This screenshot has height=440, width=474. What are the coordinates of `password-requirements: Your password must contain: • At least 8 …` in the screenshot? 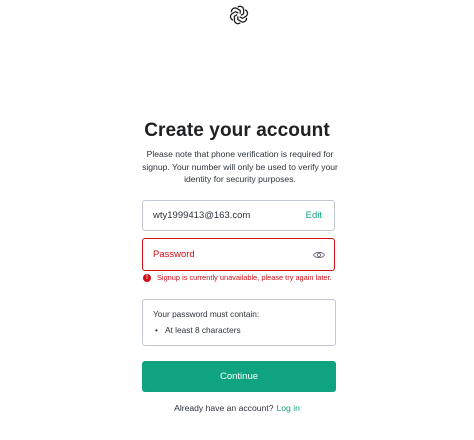 It's located at (239, 322).